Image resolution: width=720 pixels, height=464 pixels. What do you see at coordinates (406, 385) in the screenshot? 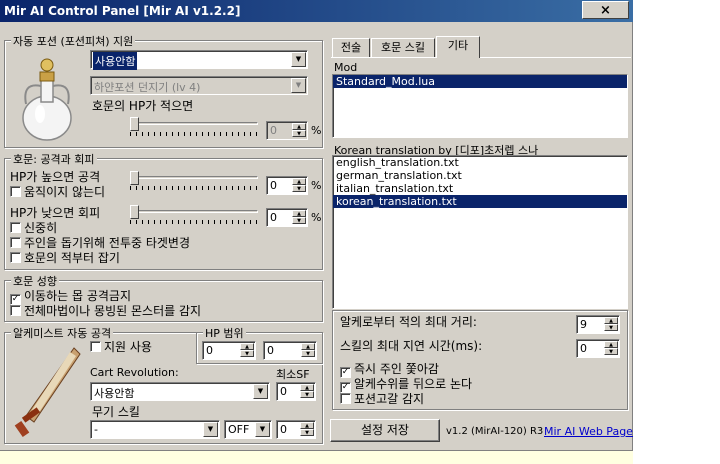
I see `follow-behind-checkbox: ✓ 알케수위를 뒤으로 논다` at bounding box center [406, 385].